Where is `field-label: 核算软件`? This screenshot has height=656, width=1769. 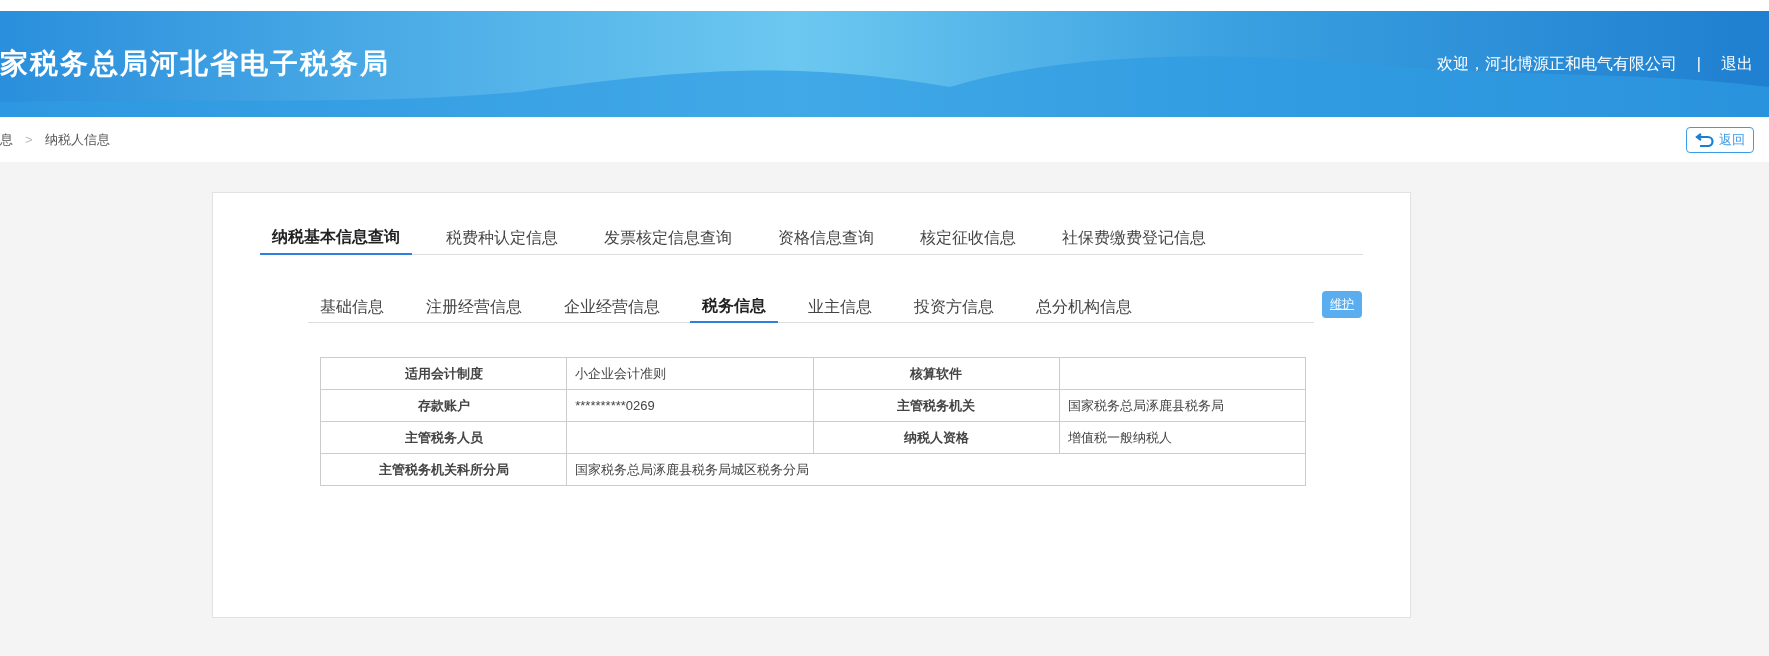
field-label: 核算软件 is located at coordinates (936, 373).